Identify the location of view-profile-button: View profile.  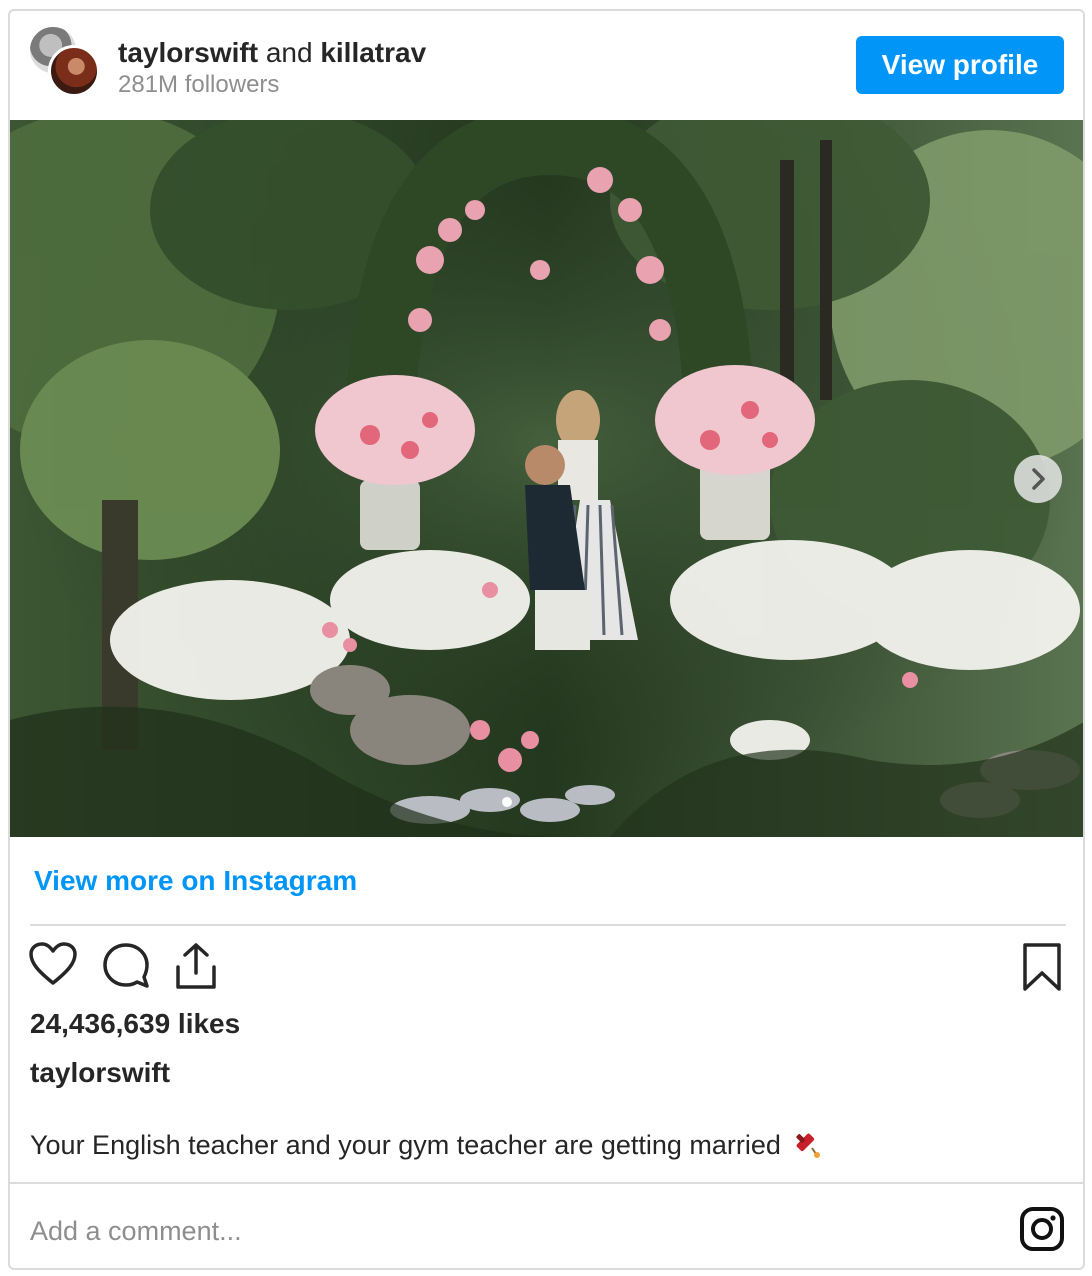
(960, 65).